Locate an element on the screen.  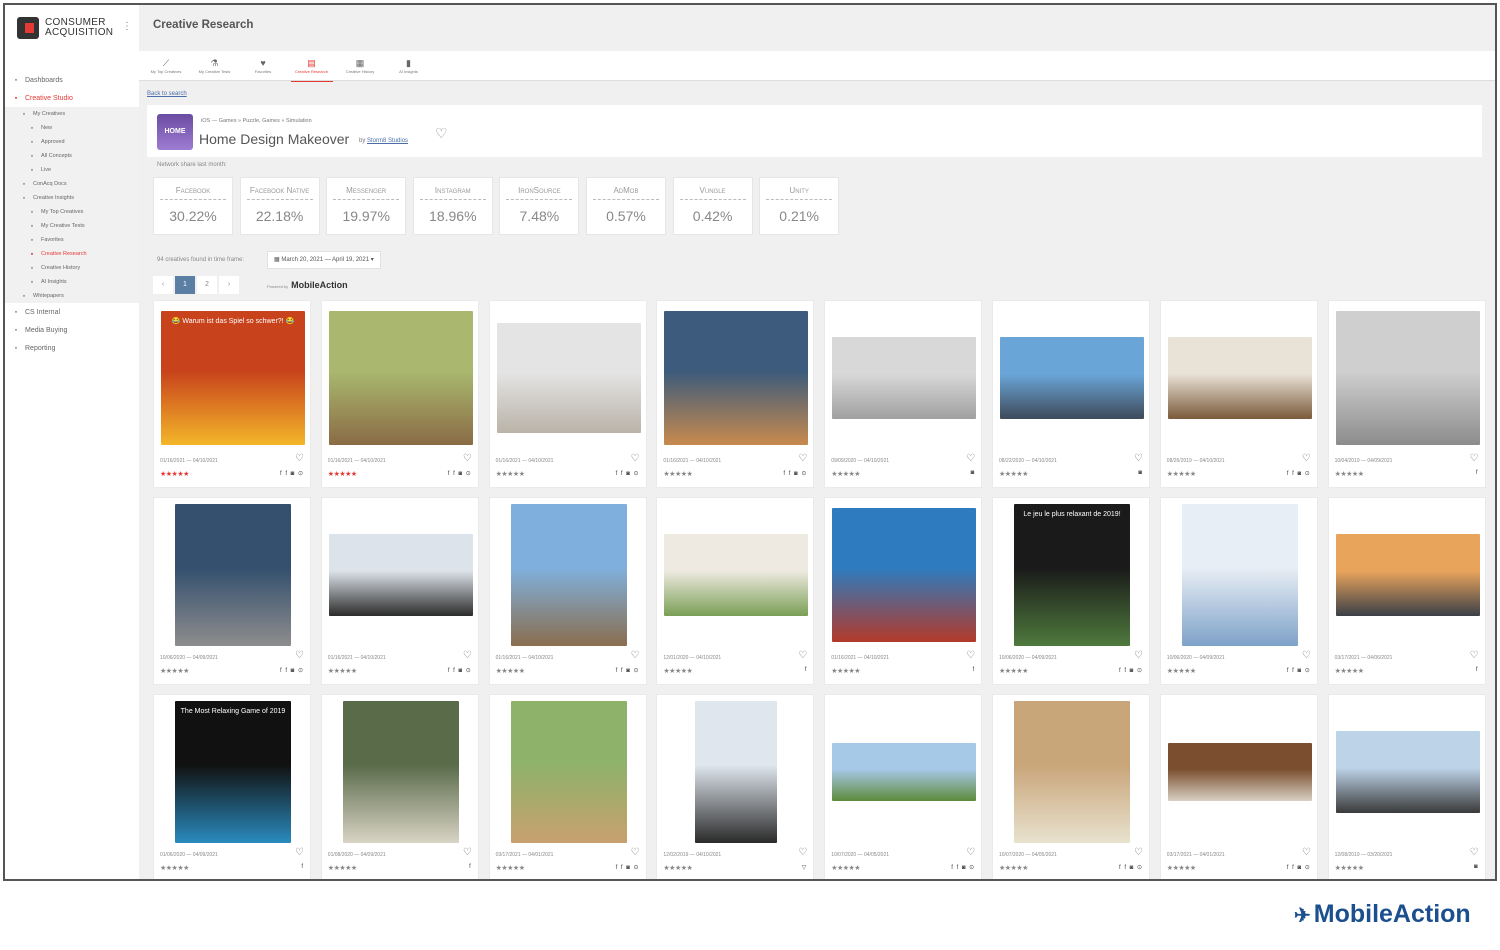
creative-thumbnail: Le jeu le plus relaxant de 2019! is located at coordinates (1072, 575).